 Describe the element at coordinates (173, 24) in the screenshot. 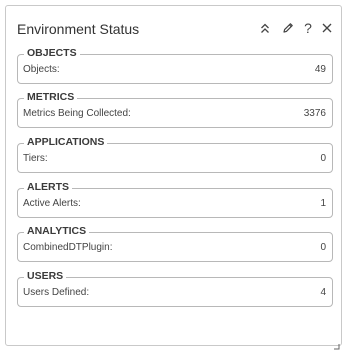

I see `widget-titlebar: Environment Status ?` at that location.